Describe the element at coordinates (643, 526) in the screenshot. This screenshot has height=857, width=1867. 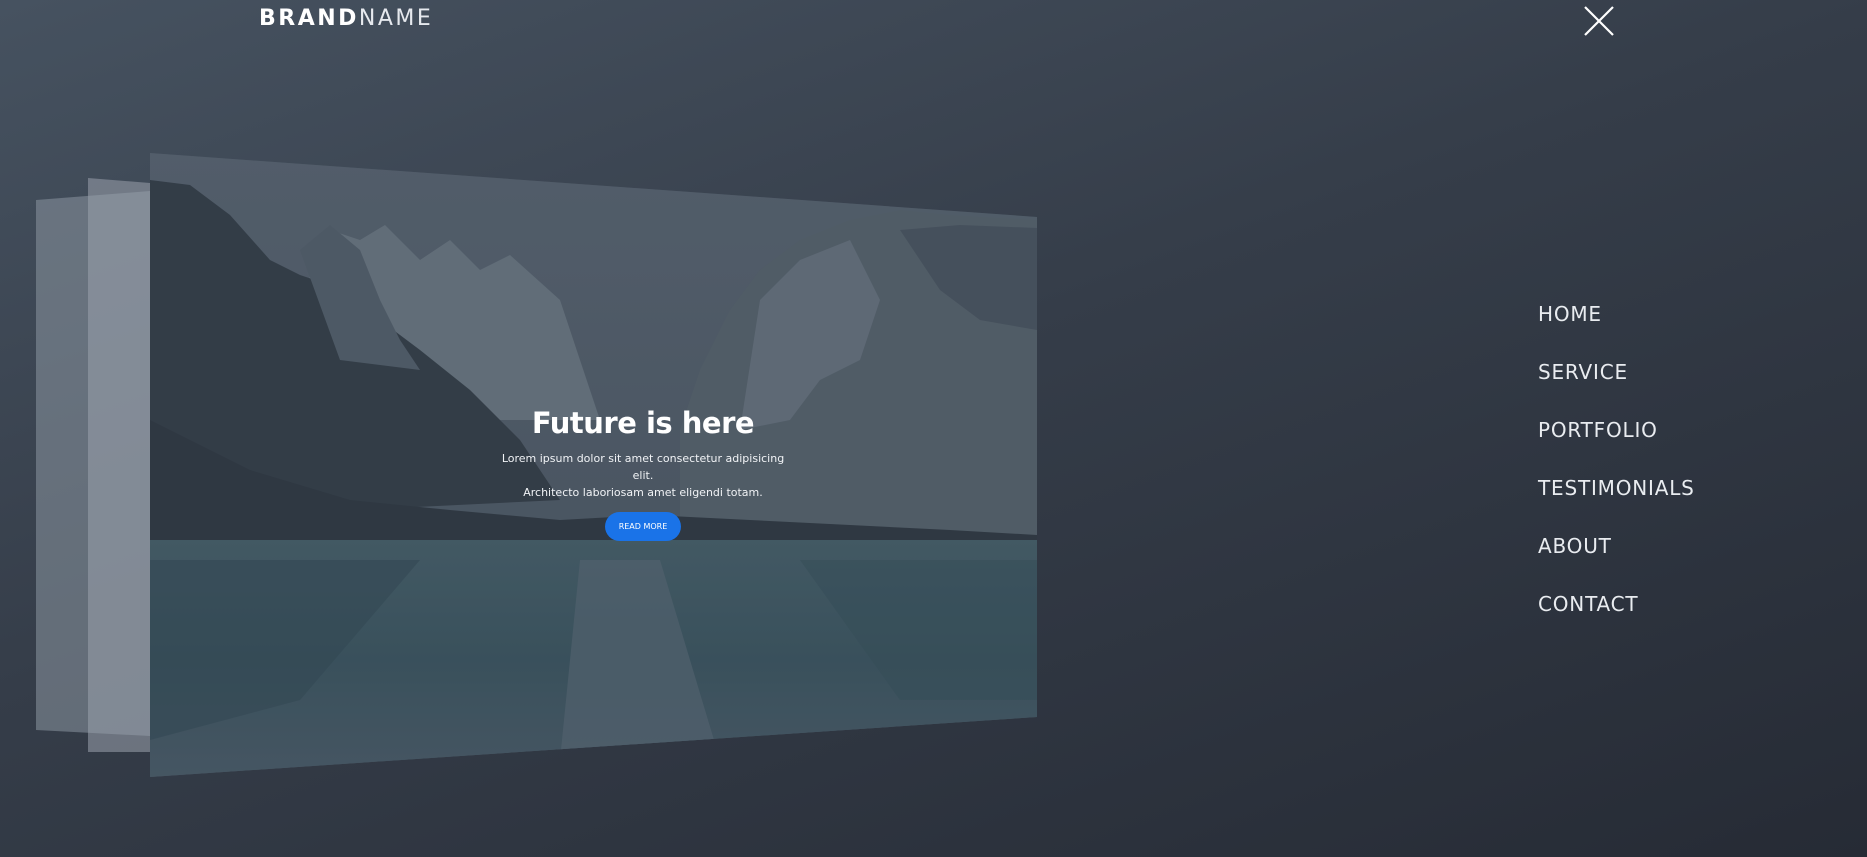
I see `read-more-button: READ MORE` at that location.